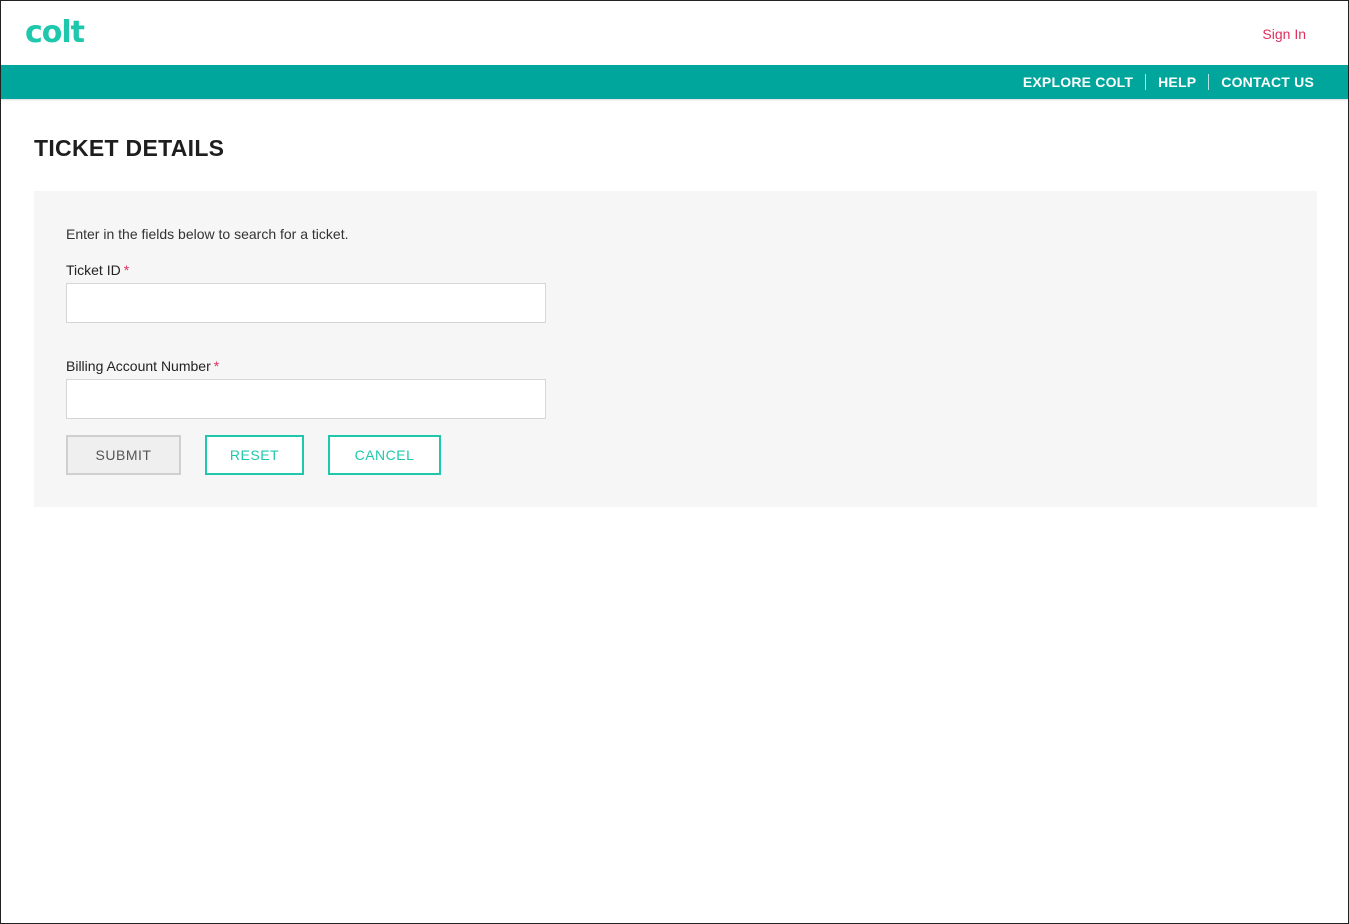  I want to click on ticket-id-label: Ticket ID *, so click(97, 270).